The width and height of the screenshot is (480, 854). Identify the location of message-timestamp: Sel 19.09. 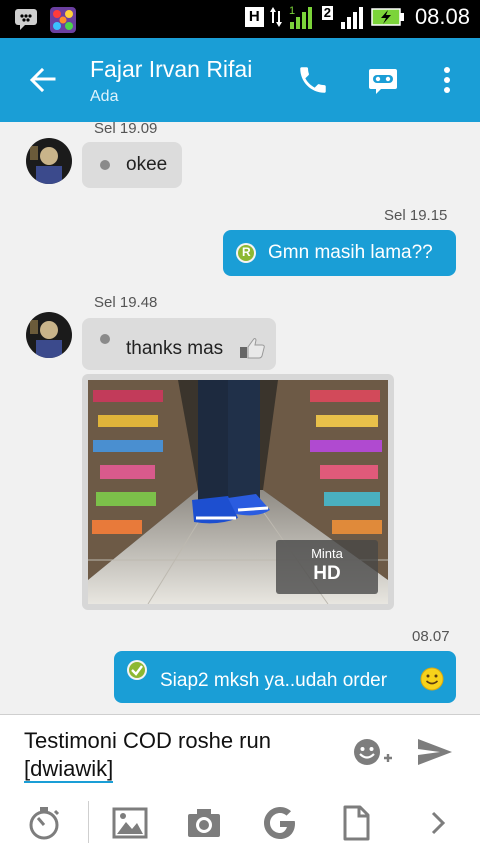
(126, 129).